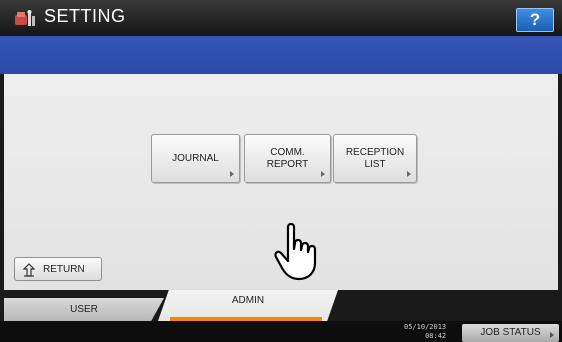  I want to click on page-title: SETTING, so click(85, 16).